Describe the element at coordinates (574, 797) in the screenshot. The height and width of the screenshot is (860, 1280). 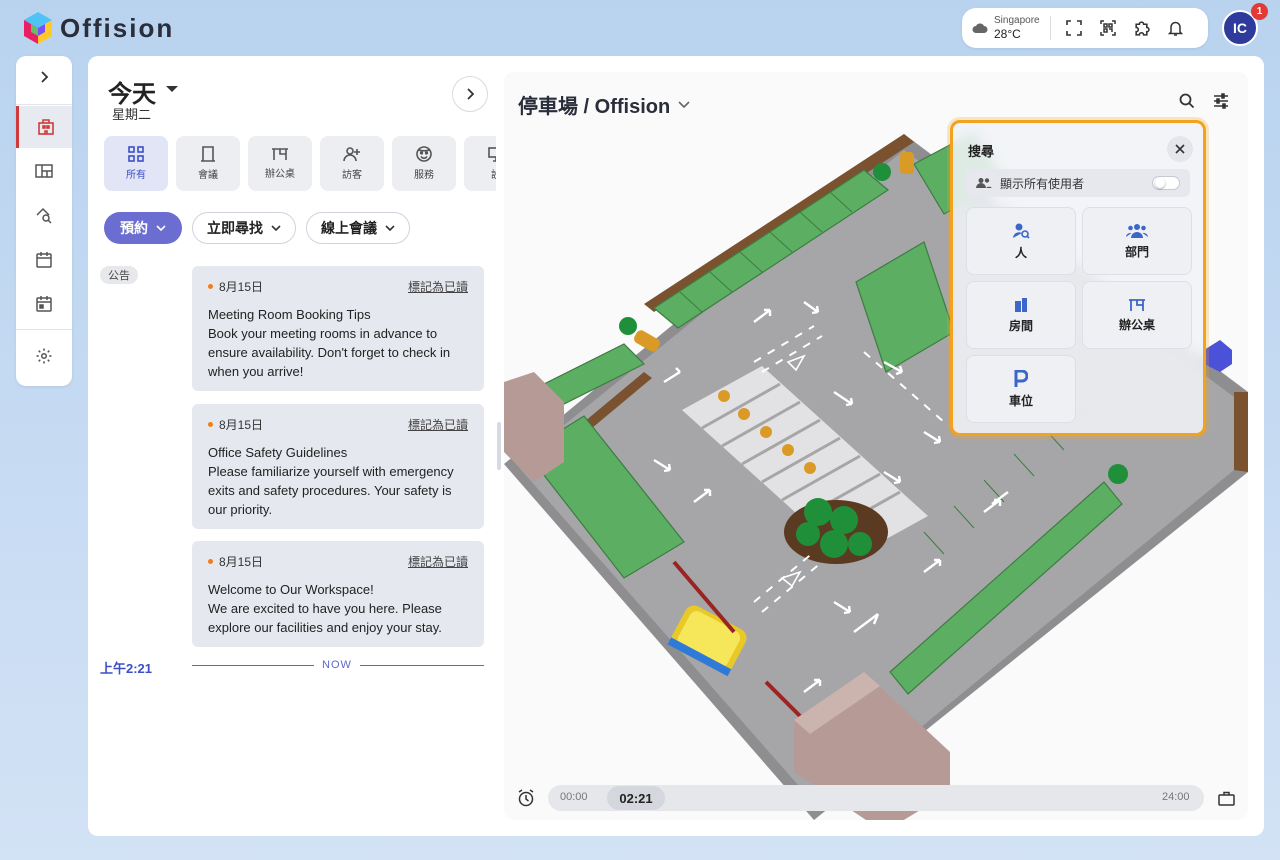
I see `time-slider-start: 00:00` at that location.